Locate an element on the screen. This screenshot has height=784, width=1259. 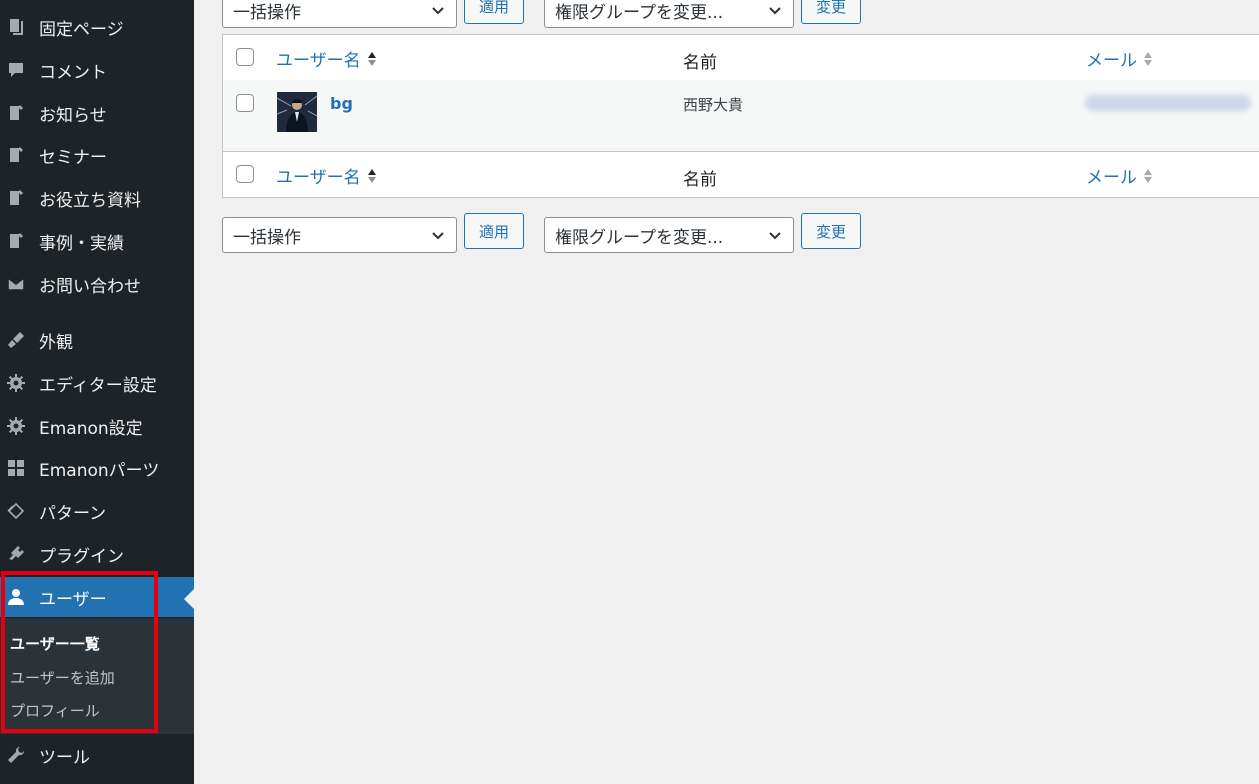
menu-item-emanon-settings: Emanon設定 is located at coordinates (97, 426).